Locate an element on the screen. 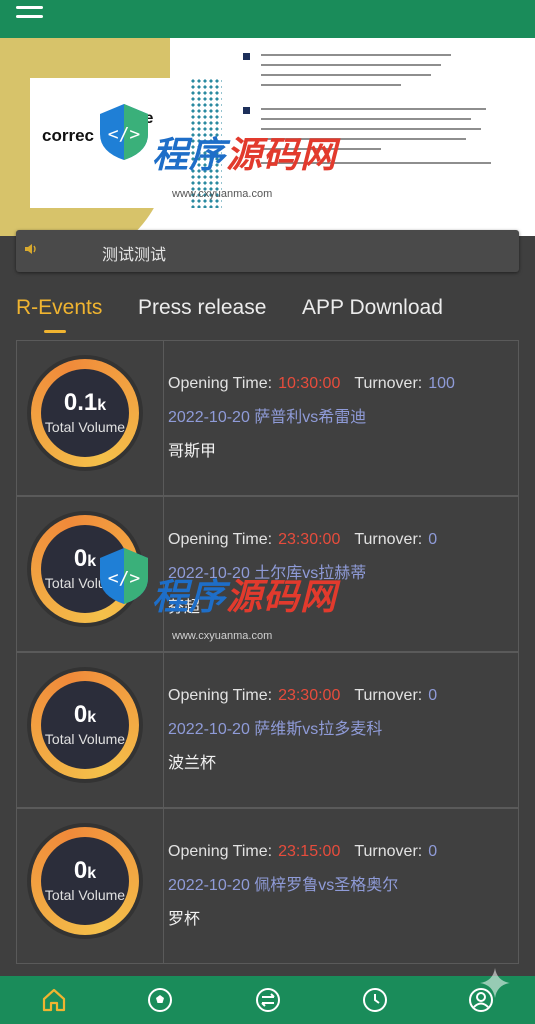  banner-dot-pattern is located at coordinates (206, 143).